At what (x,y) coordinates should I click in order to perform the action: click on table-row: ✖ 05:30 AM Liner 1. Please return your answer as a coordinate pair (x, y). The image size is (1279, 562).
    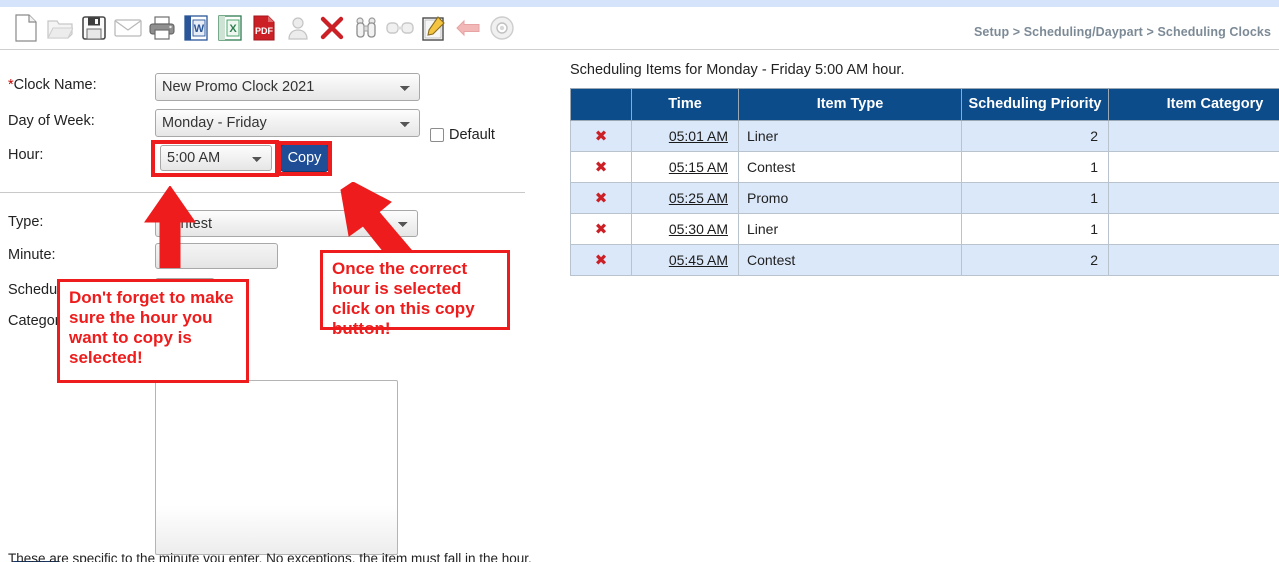
    Looking at the image, I should click on (924, 228).